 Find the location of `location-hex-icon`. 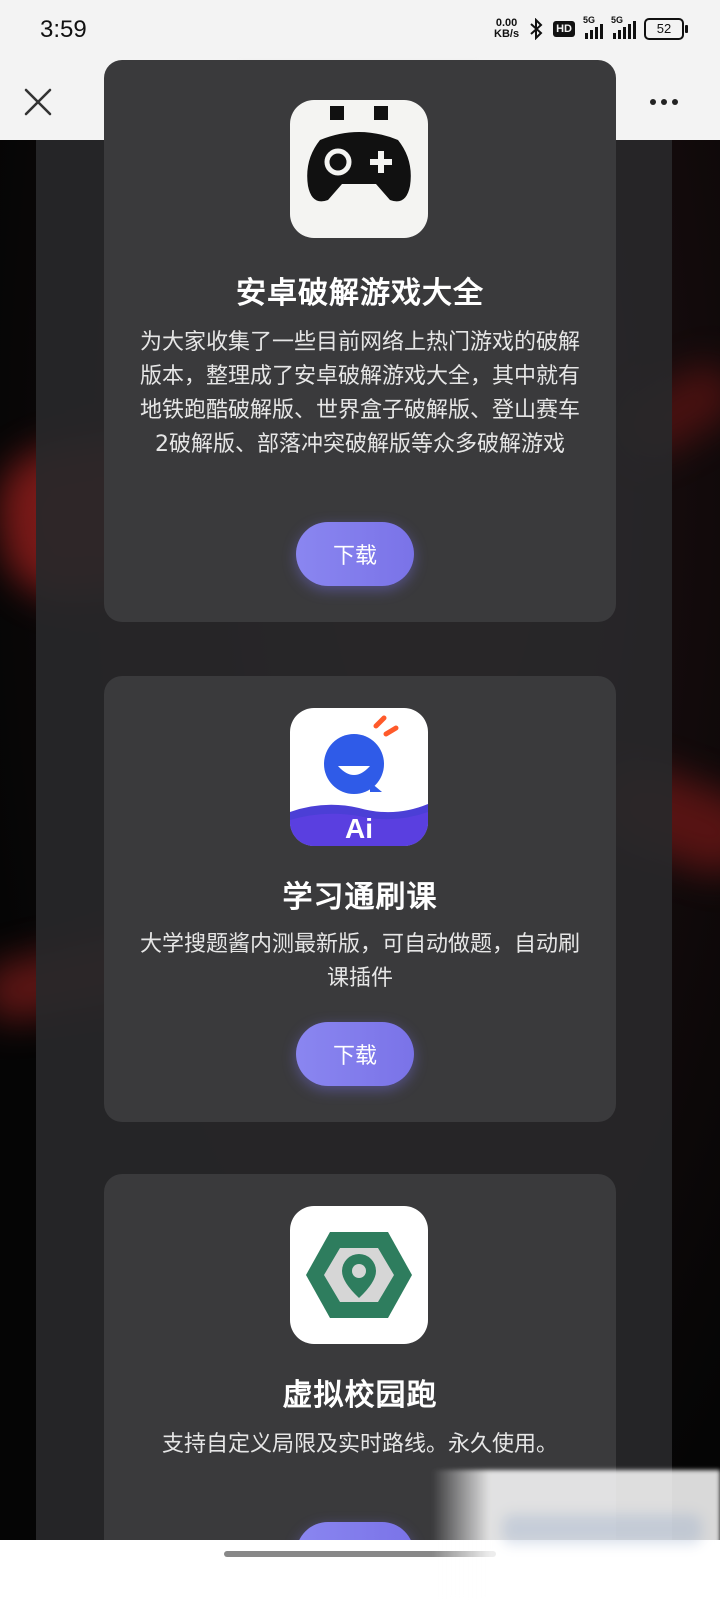

location-hex-icon is located at coordinates (359, 1275).